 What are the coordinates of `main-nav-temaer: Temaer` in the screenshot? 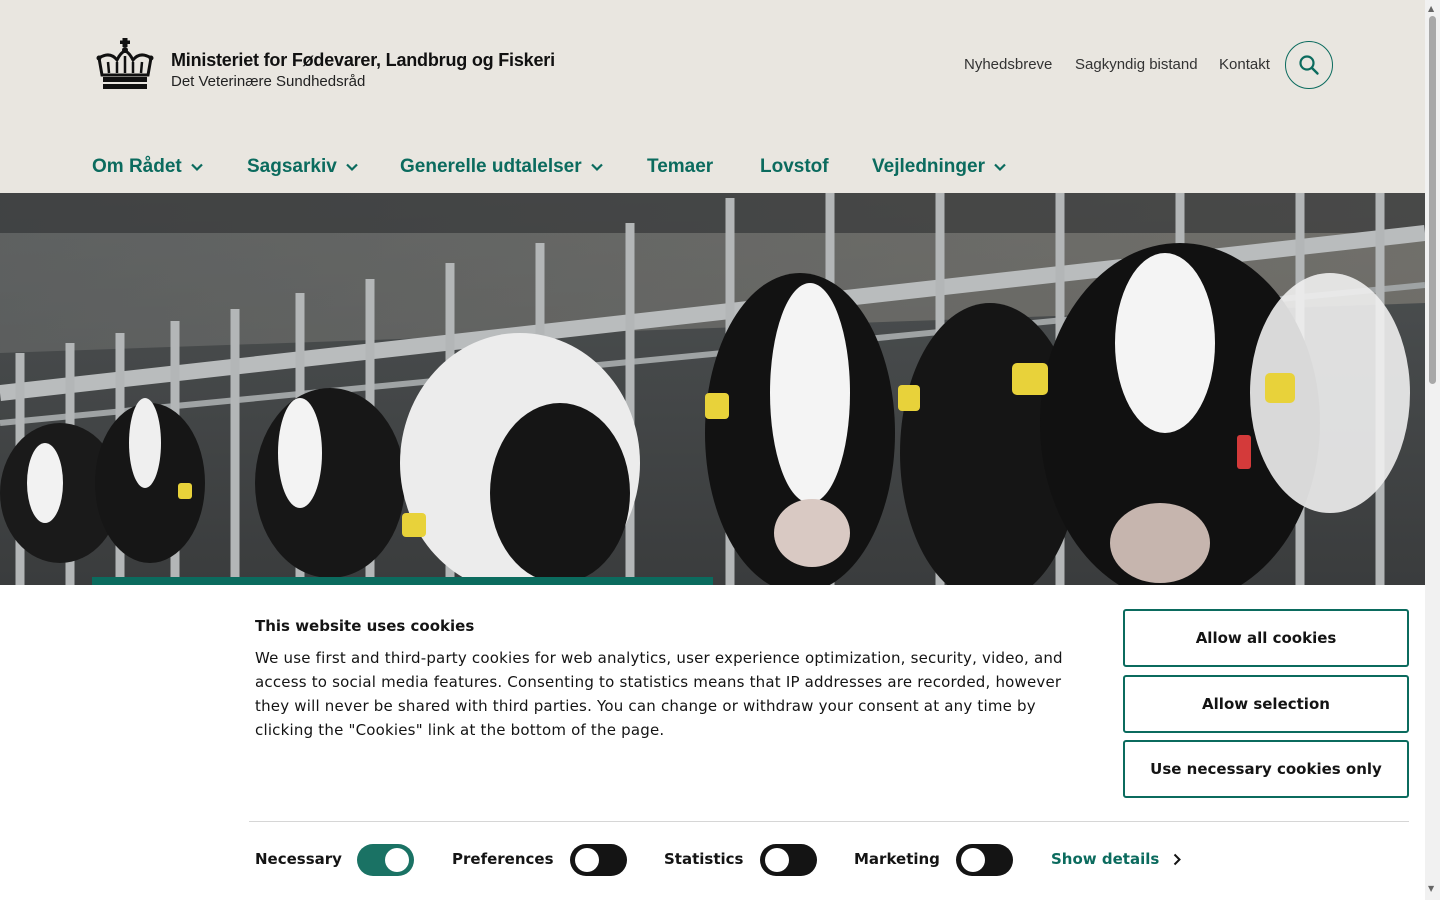 It's located at (680, 167).